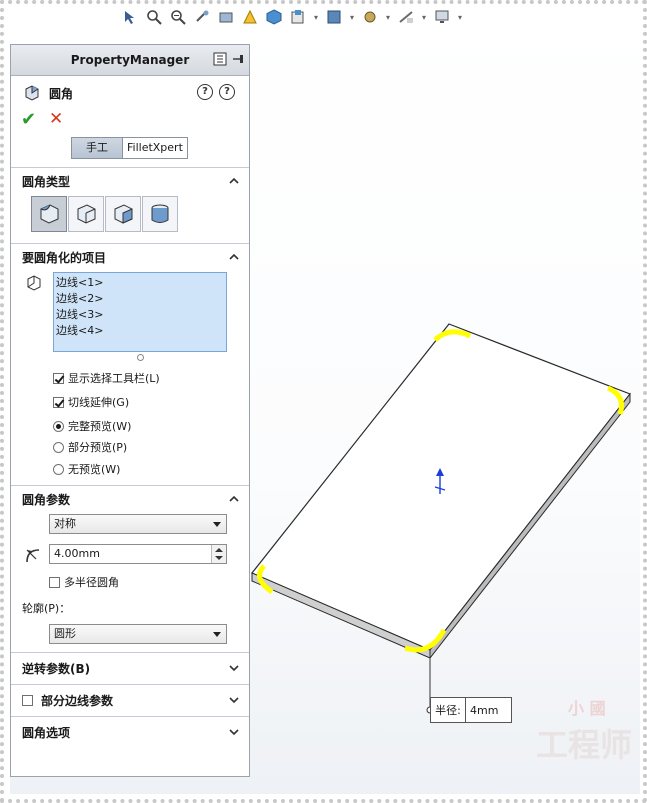 This screenshot has height=803, width=647. What do you see at coordinates (98, 447) in the screenshot?
I see `radio-label: 部分预览(P)` at bounding box center [98, 447].